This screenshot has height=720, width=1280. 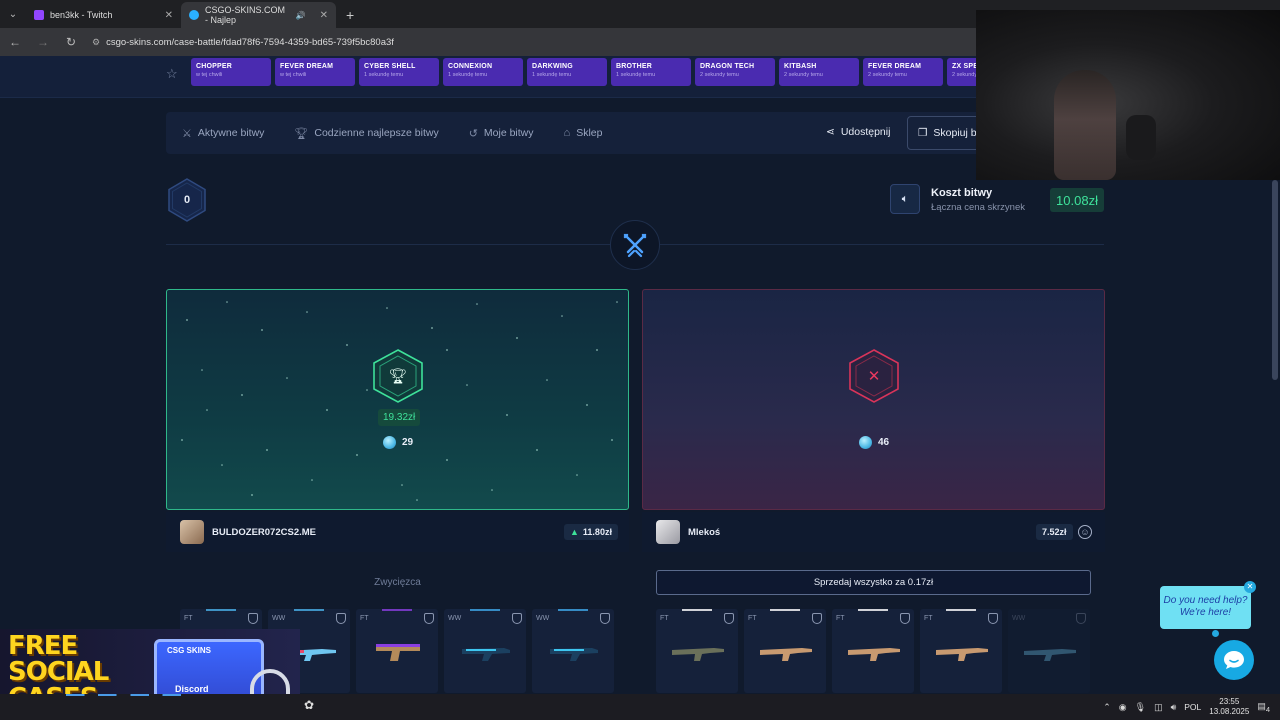 I want to click on player-panel-winner: 🏆︎ 19.32zł 29, so click(x=397, y=399).